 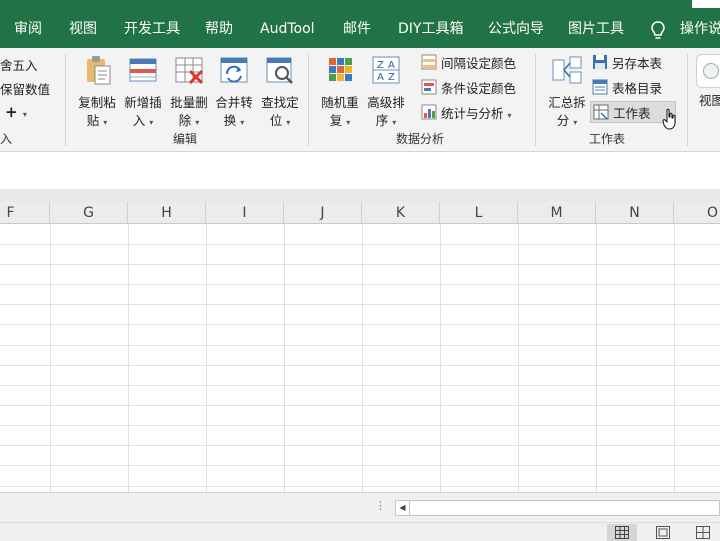 I want to click on summary-split-label-2: 分 ▾, so click(x=567, y=120).